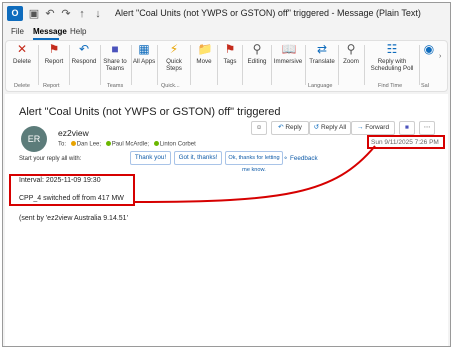 The width and height of the screenshot is (454, 350). I want to click on zoom-label: Zoom, so click(351, 61).